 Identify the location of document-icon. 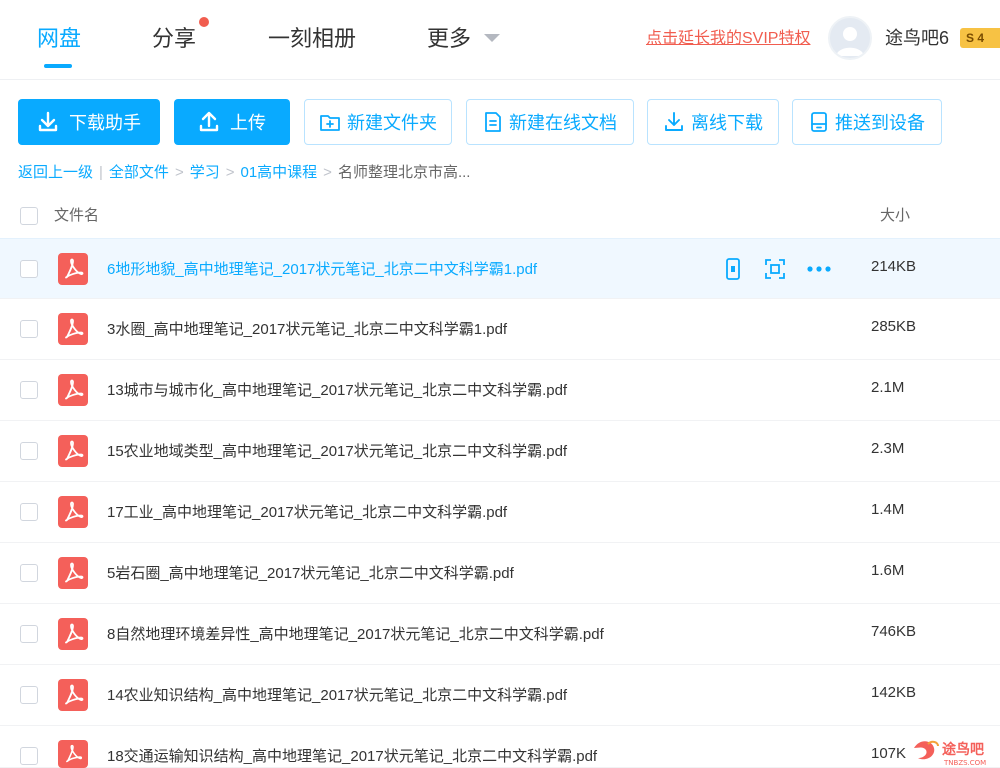
(493, 122).